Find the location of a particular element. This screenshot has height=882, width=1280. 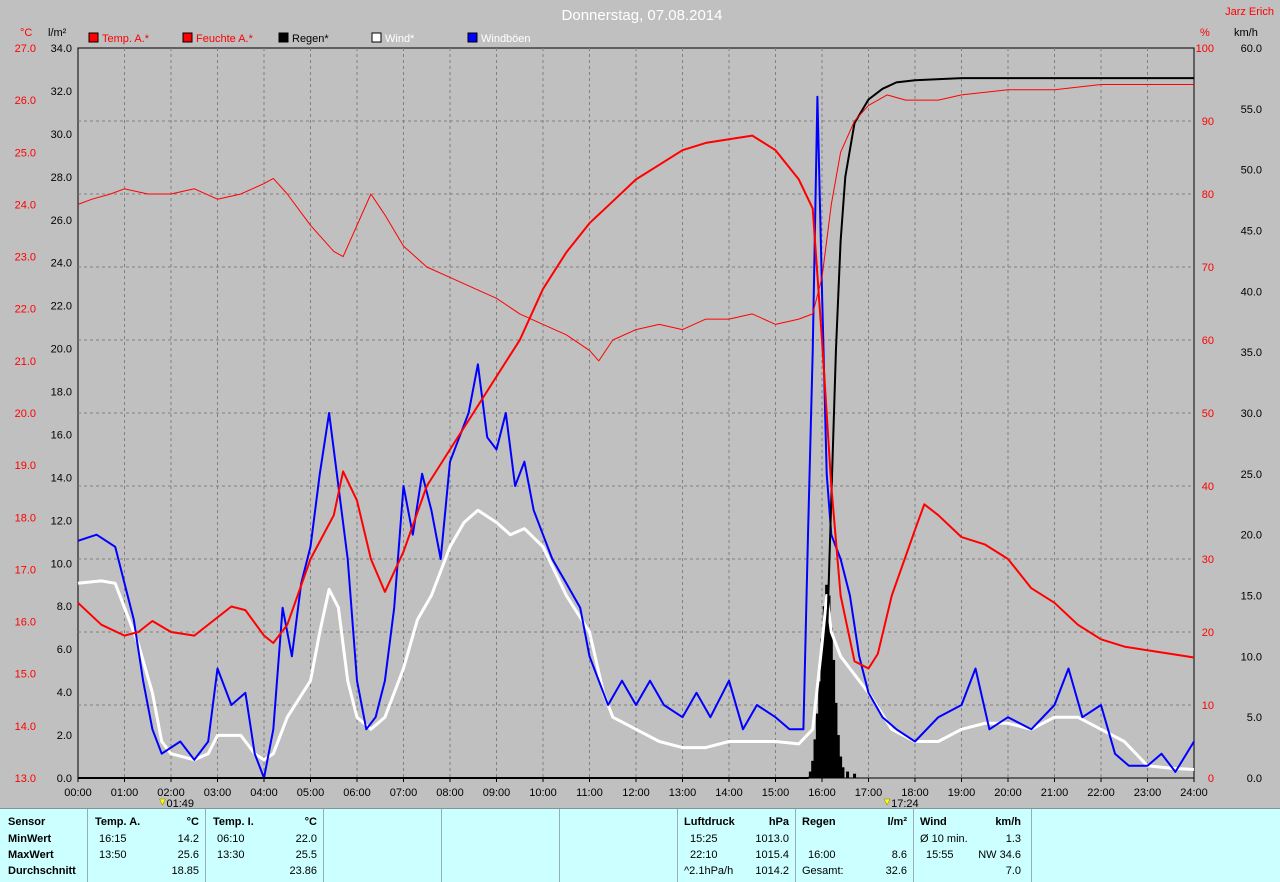

stats-wind-unit: km/h is located at coordinates (1008, 822).